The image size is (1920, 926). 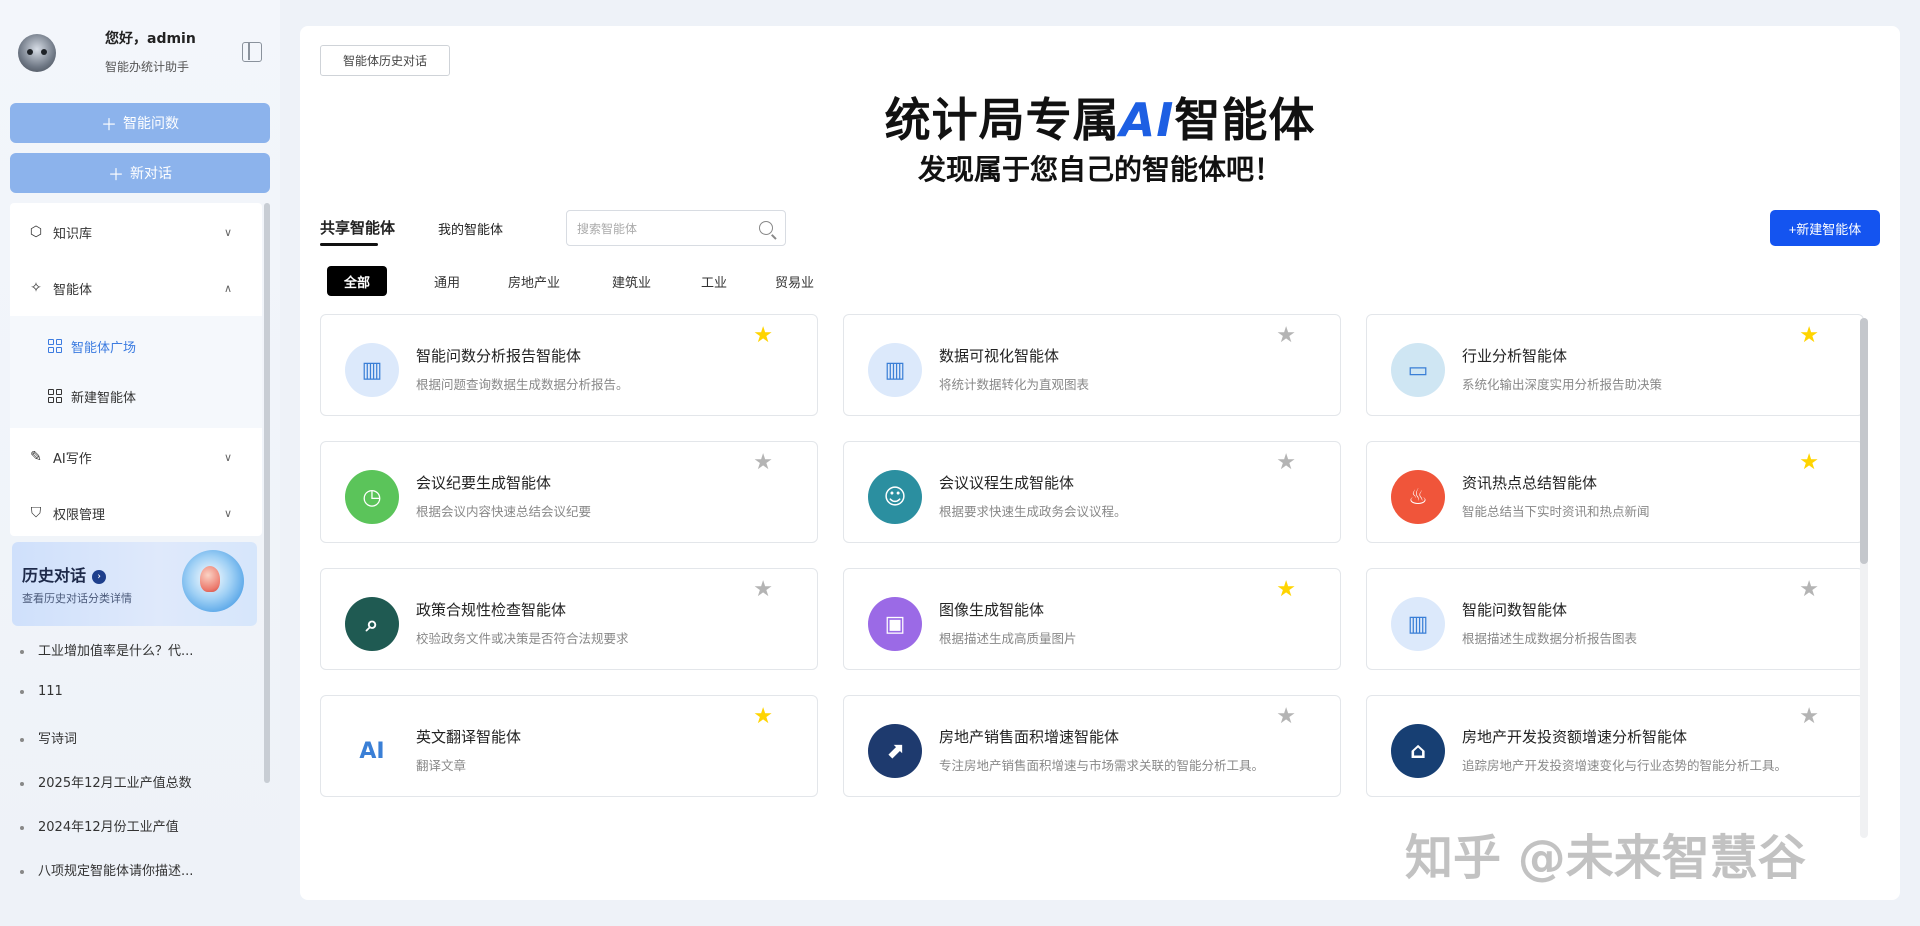 What do you see at coordinates (36, 288) in the screenshot?
I see `sparkle-icon: ✧` at bounding box center [36, 288].